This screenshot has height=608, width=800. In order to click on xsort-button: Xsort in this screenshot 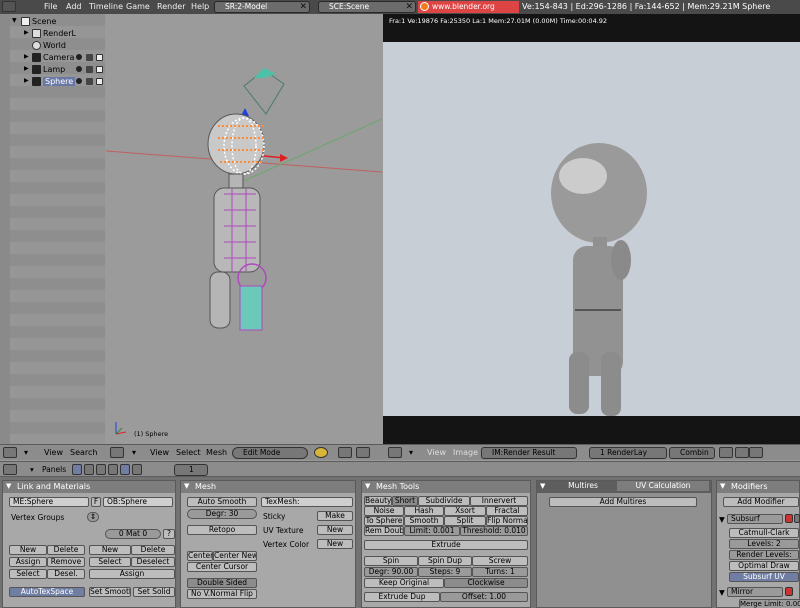, I will do `click(465, 511)`.